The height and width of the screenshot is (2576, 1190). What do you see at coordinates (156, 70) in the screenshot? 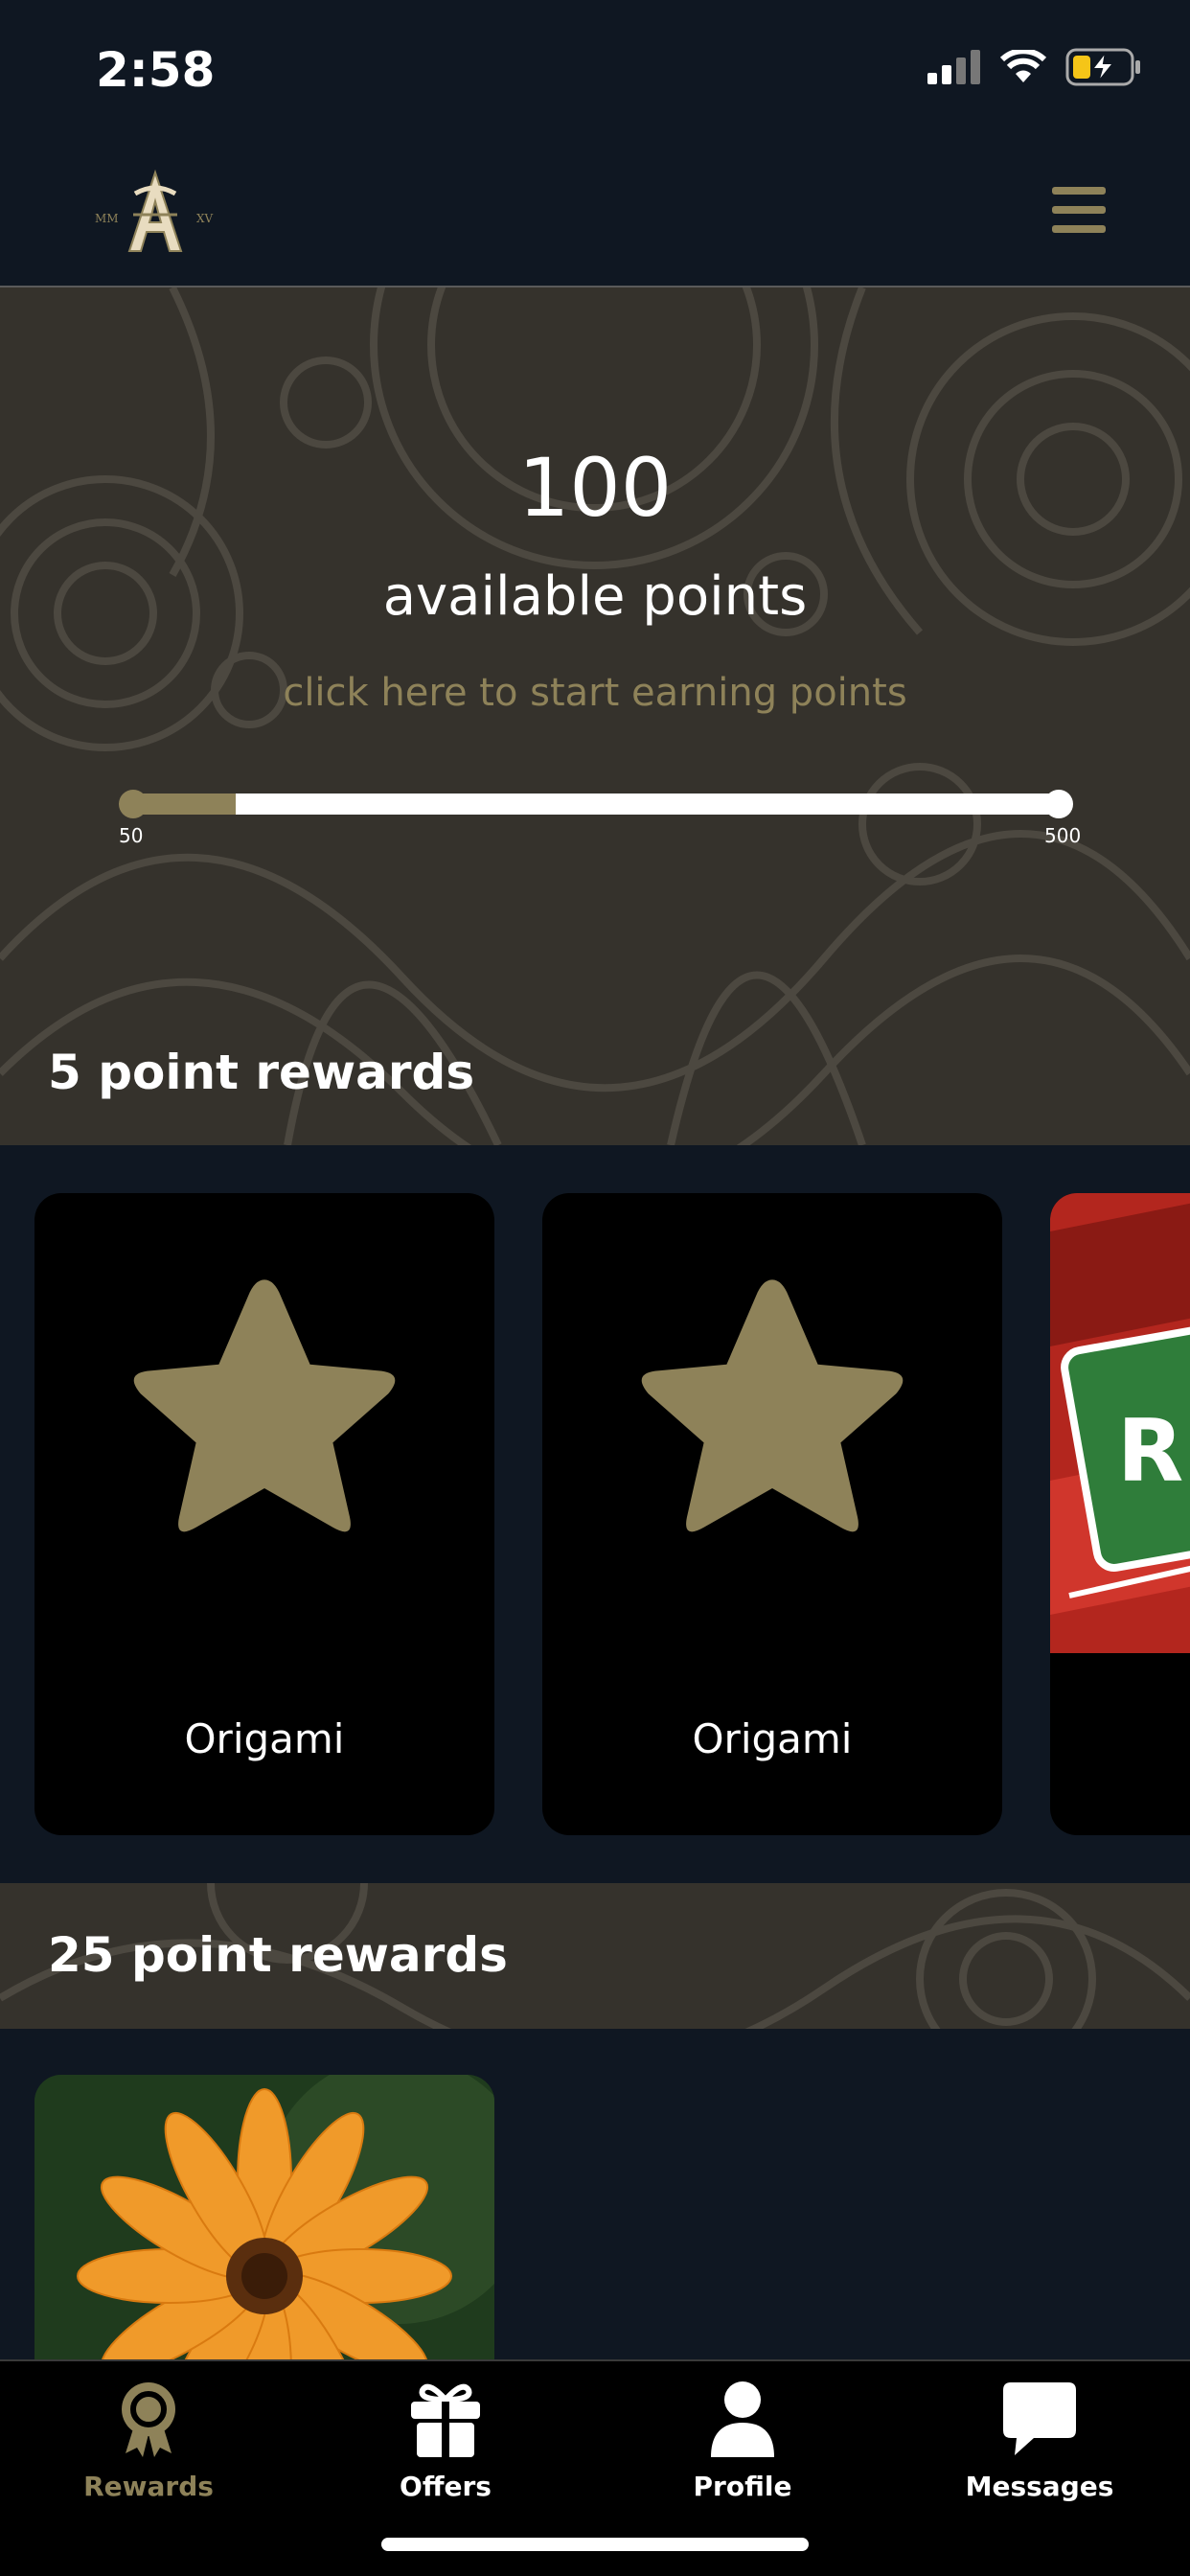
I see `status-time: 2:58` at bounding box center [156, 70].